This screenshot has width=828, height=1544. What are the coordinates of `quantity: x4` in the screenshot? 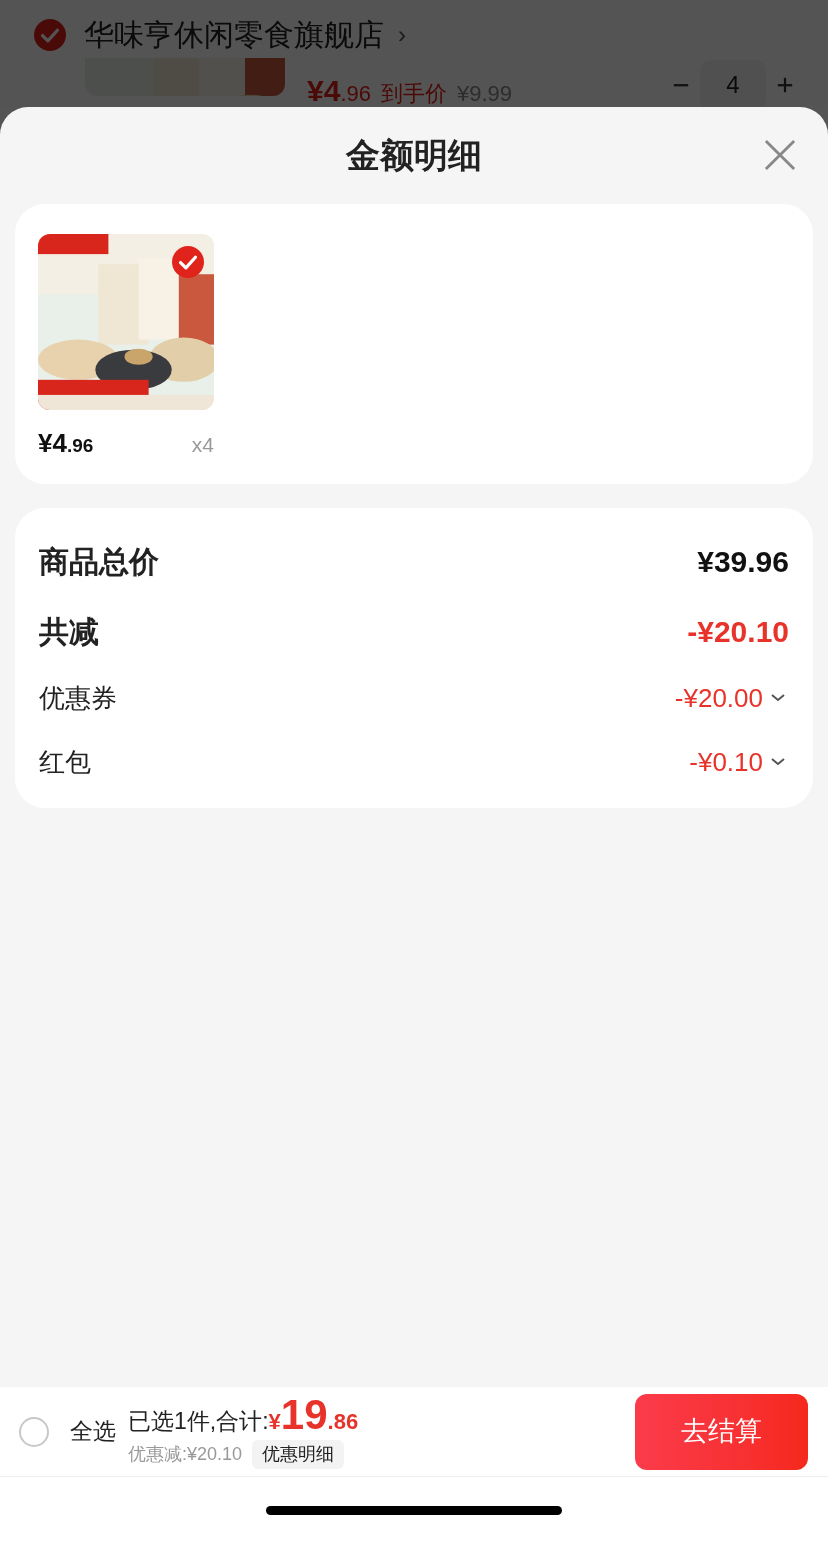 It's located at (202, 445).